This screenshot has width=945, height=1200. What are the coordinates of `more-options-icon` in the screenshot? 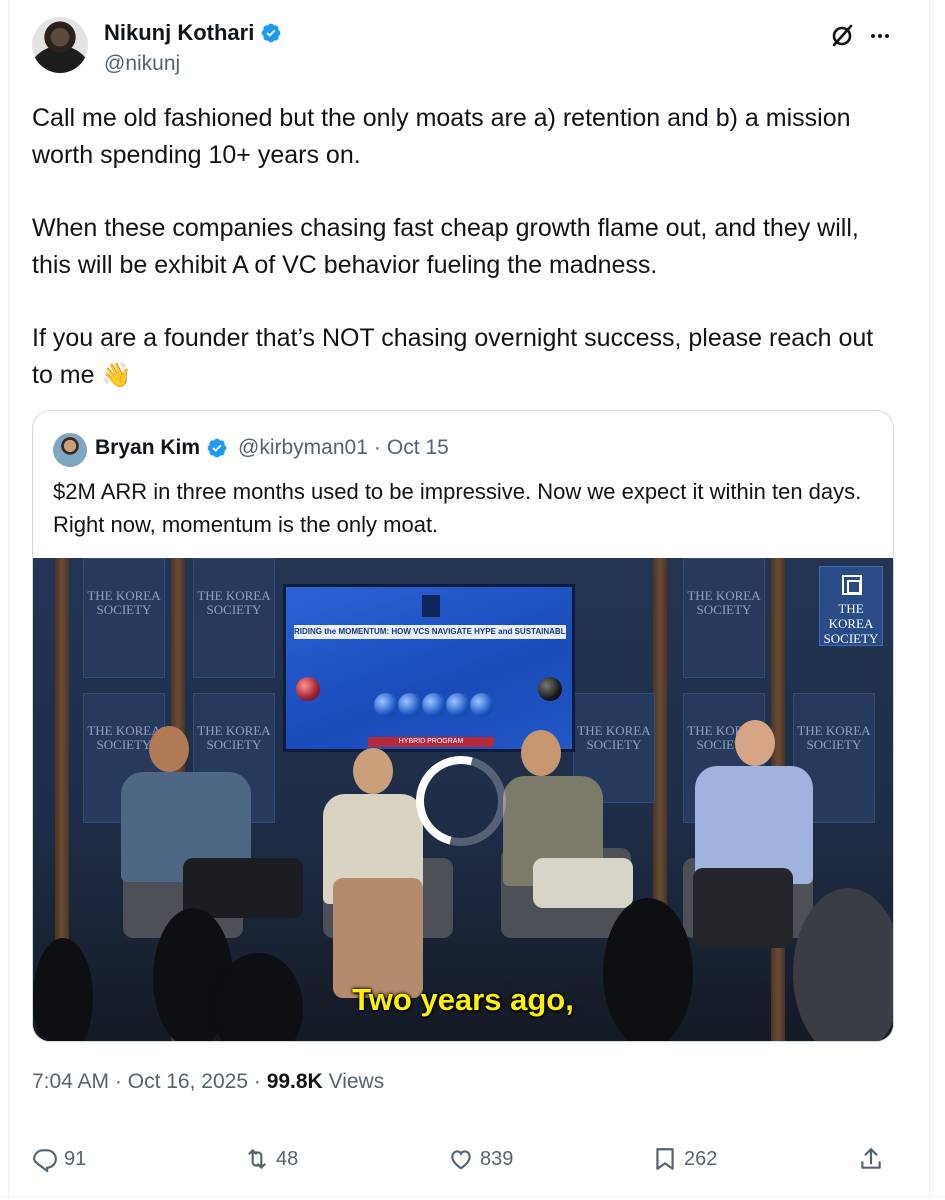 It's located at (880, 36).